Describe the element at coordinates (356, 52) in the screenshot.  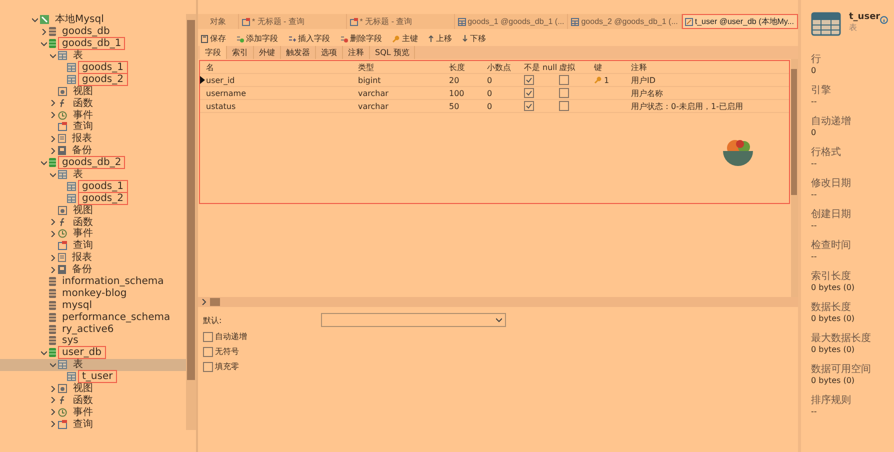
I see `tab: 注释` at that location.